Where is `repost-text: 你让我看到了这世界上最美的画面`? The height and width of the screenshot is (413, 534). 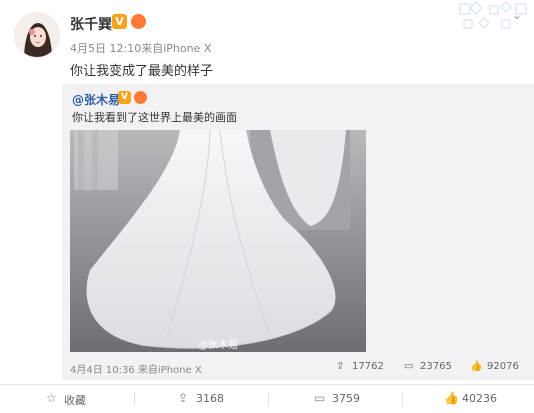 repost-text: 你让我看到了这世界上最美的画面 is located at coordinates (154, 117).